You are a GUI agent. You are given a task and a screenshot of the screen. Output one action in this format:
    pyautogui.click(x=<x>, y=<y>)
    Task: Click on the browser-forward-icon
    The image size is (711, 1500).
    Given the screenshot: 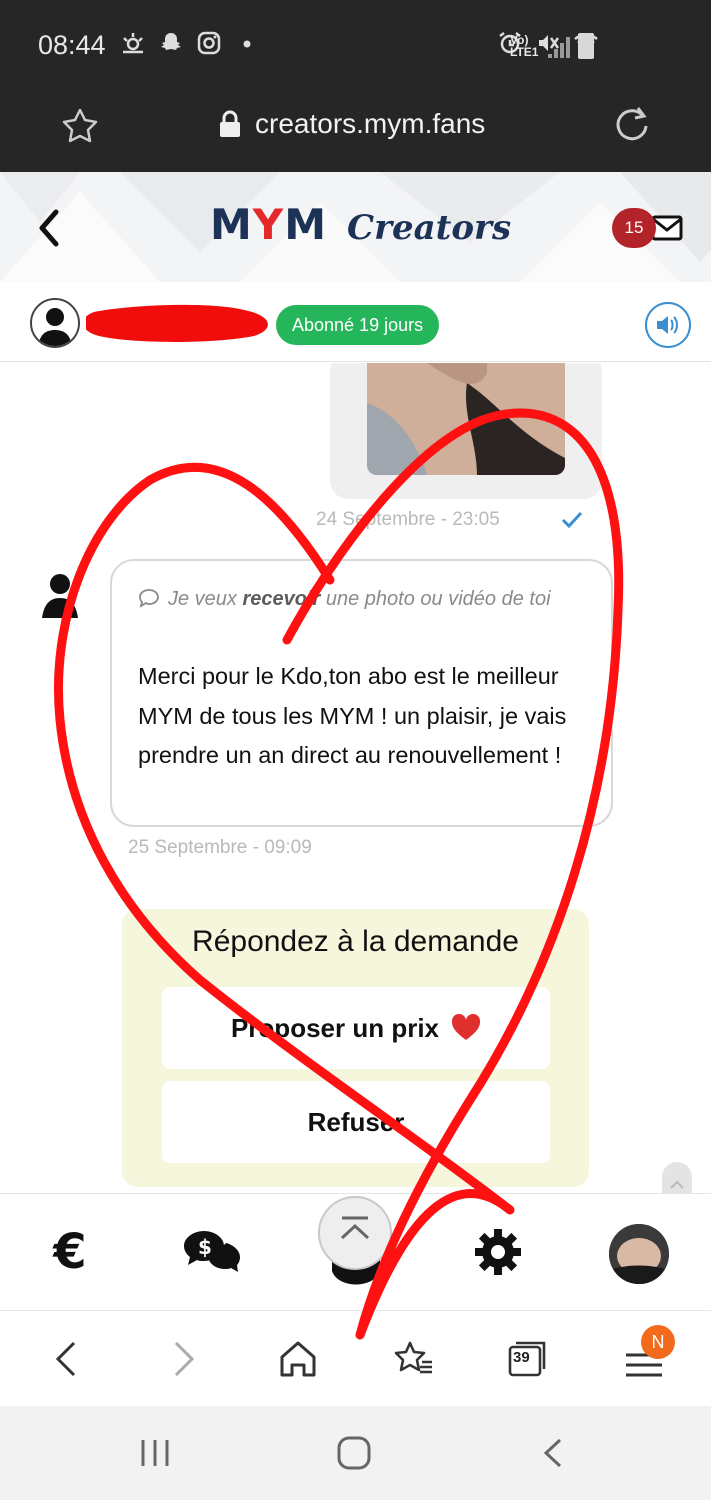 What is the action you would take?
    pyautogui.click(x=182, y=1359)
    